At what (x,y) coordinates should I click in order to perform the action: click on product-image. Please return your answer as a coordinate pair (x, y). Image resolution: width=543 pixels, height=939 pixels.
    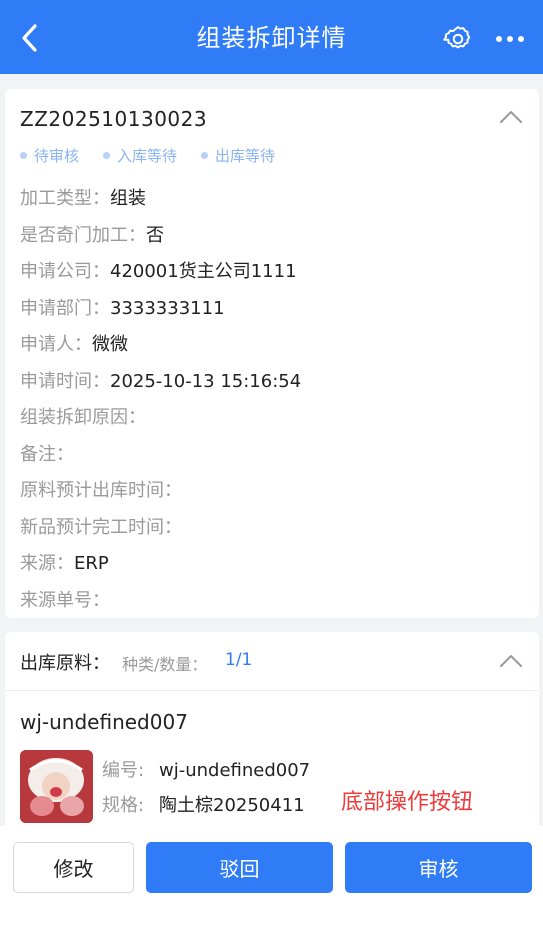
    Looking at the image, I should click on (56, 786).